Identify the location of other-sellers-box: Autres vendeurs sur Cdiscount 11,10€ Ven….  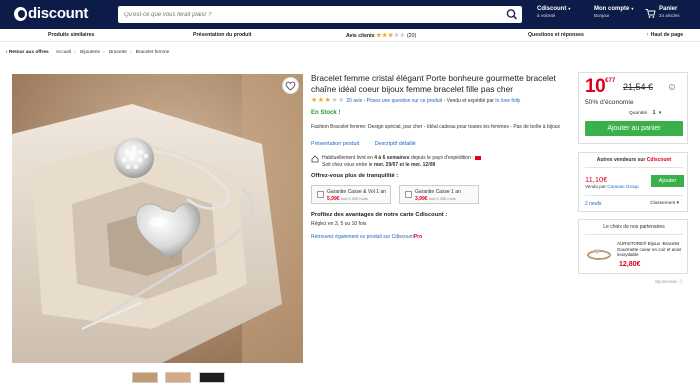
(633, 182).